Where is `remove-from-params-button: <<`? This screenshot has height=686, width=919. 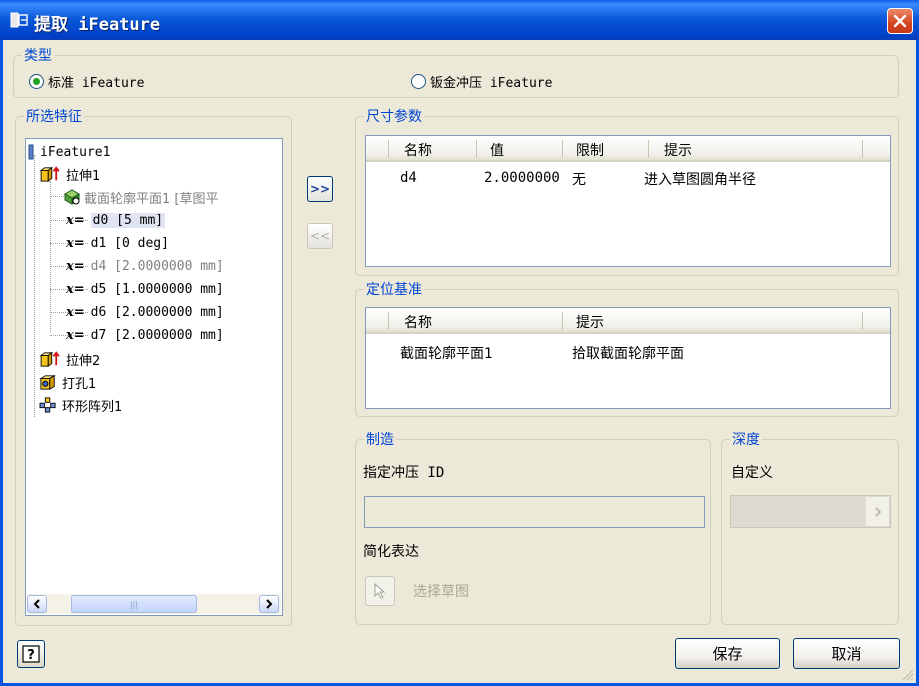 remove-from-params-button: << is located at coordinates (320, 236).